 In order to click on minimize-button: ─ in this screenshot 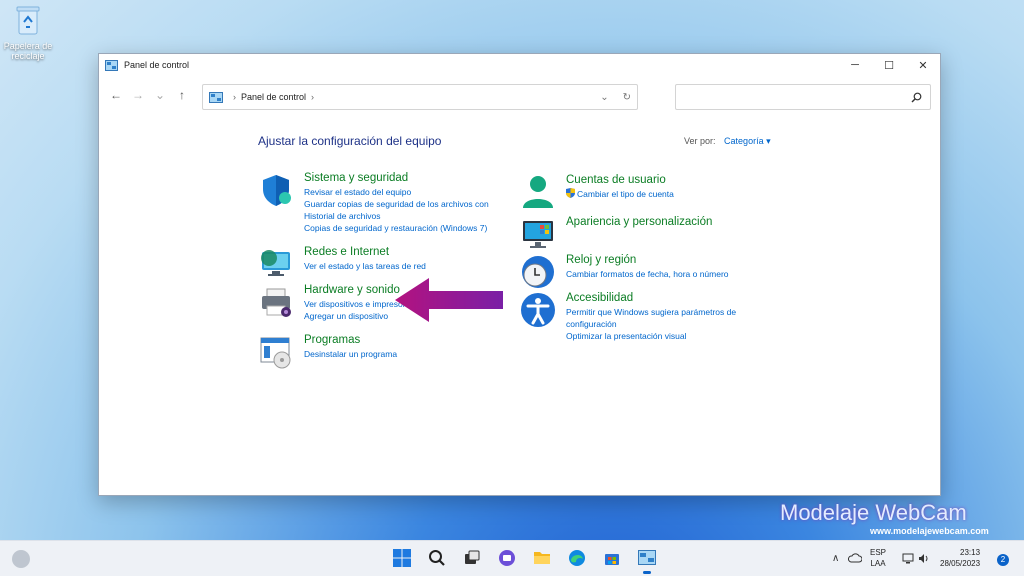, I will do `click(855, 65)`.